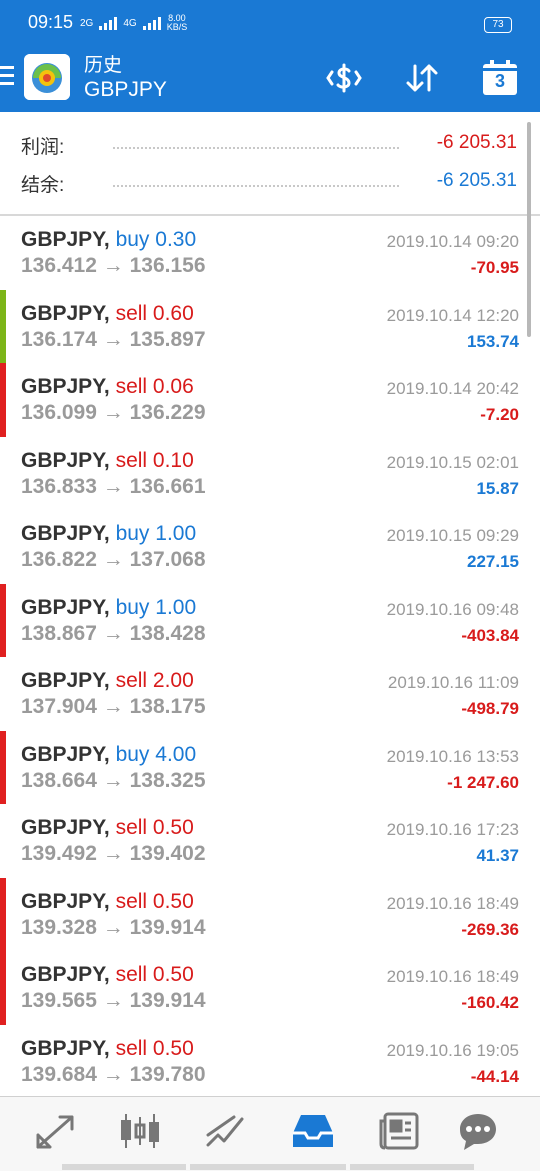 The image size is (540, 1171). Describe the element at coordinates (173, 460) in the screenshot. I see `trade-volume: 0.10` at that location.